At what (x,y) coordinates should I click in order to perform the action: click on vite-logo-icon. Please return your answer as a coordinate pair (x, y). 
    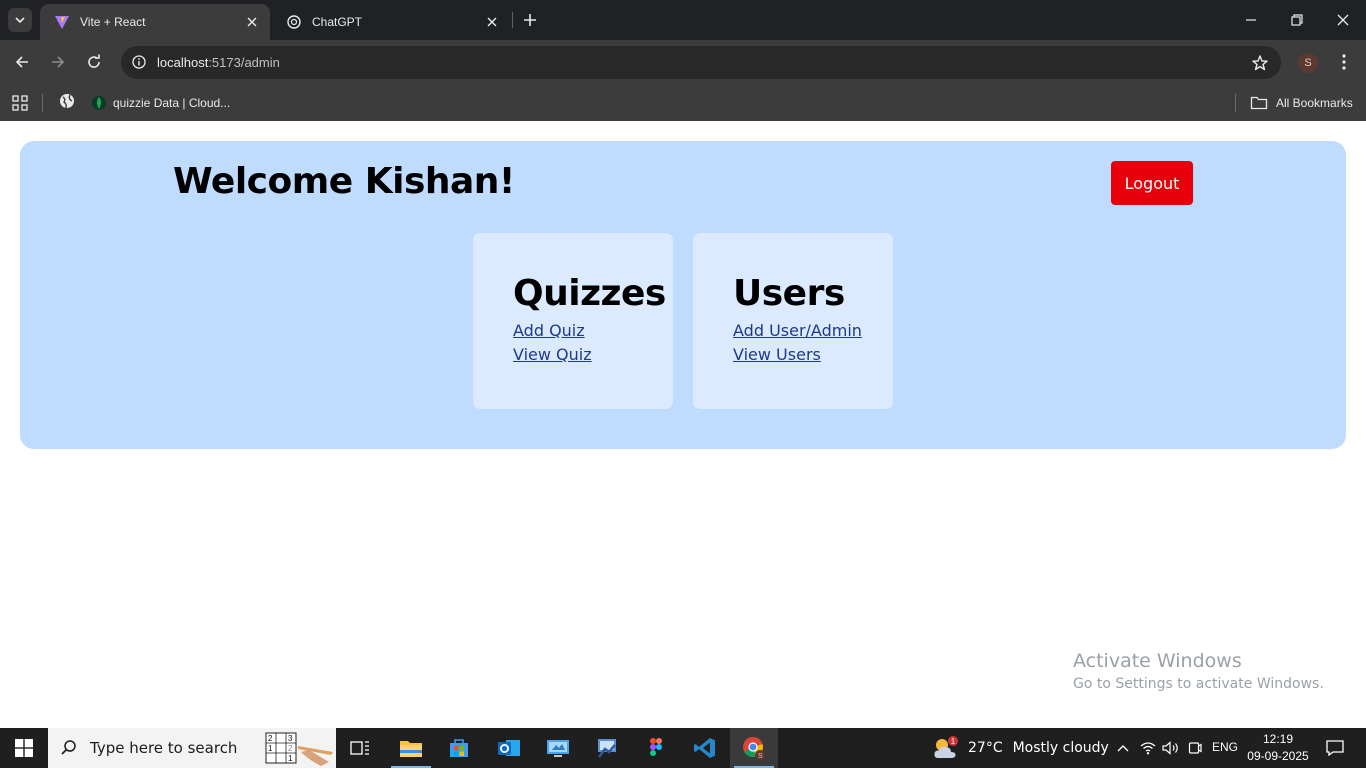
    Looking at the image, I should click on (62, 22).